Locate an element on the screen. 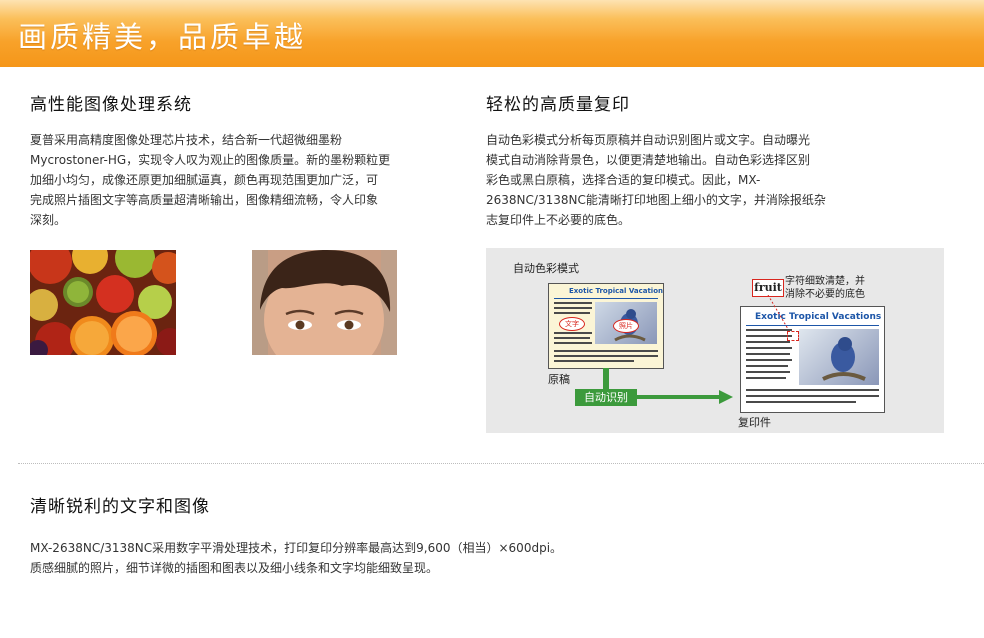  doc-title-rule is located at coordinates (606, 298).